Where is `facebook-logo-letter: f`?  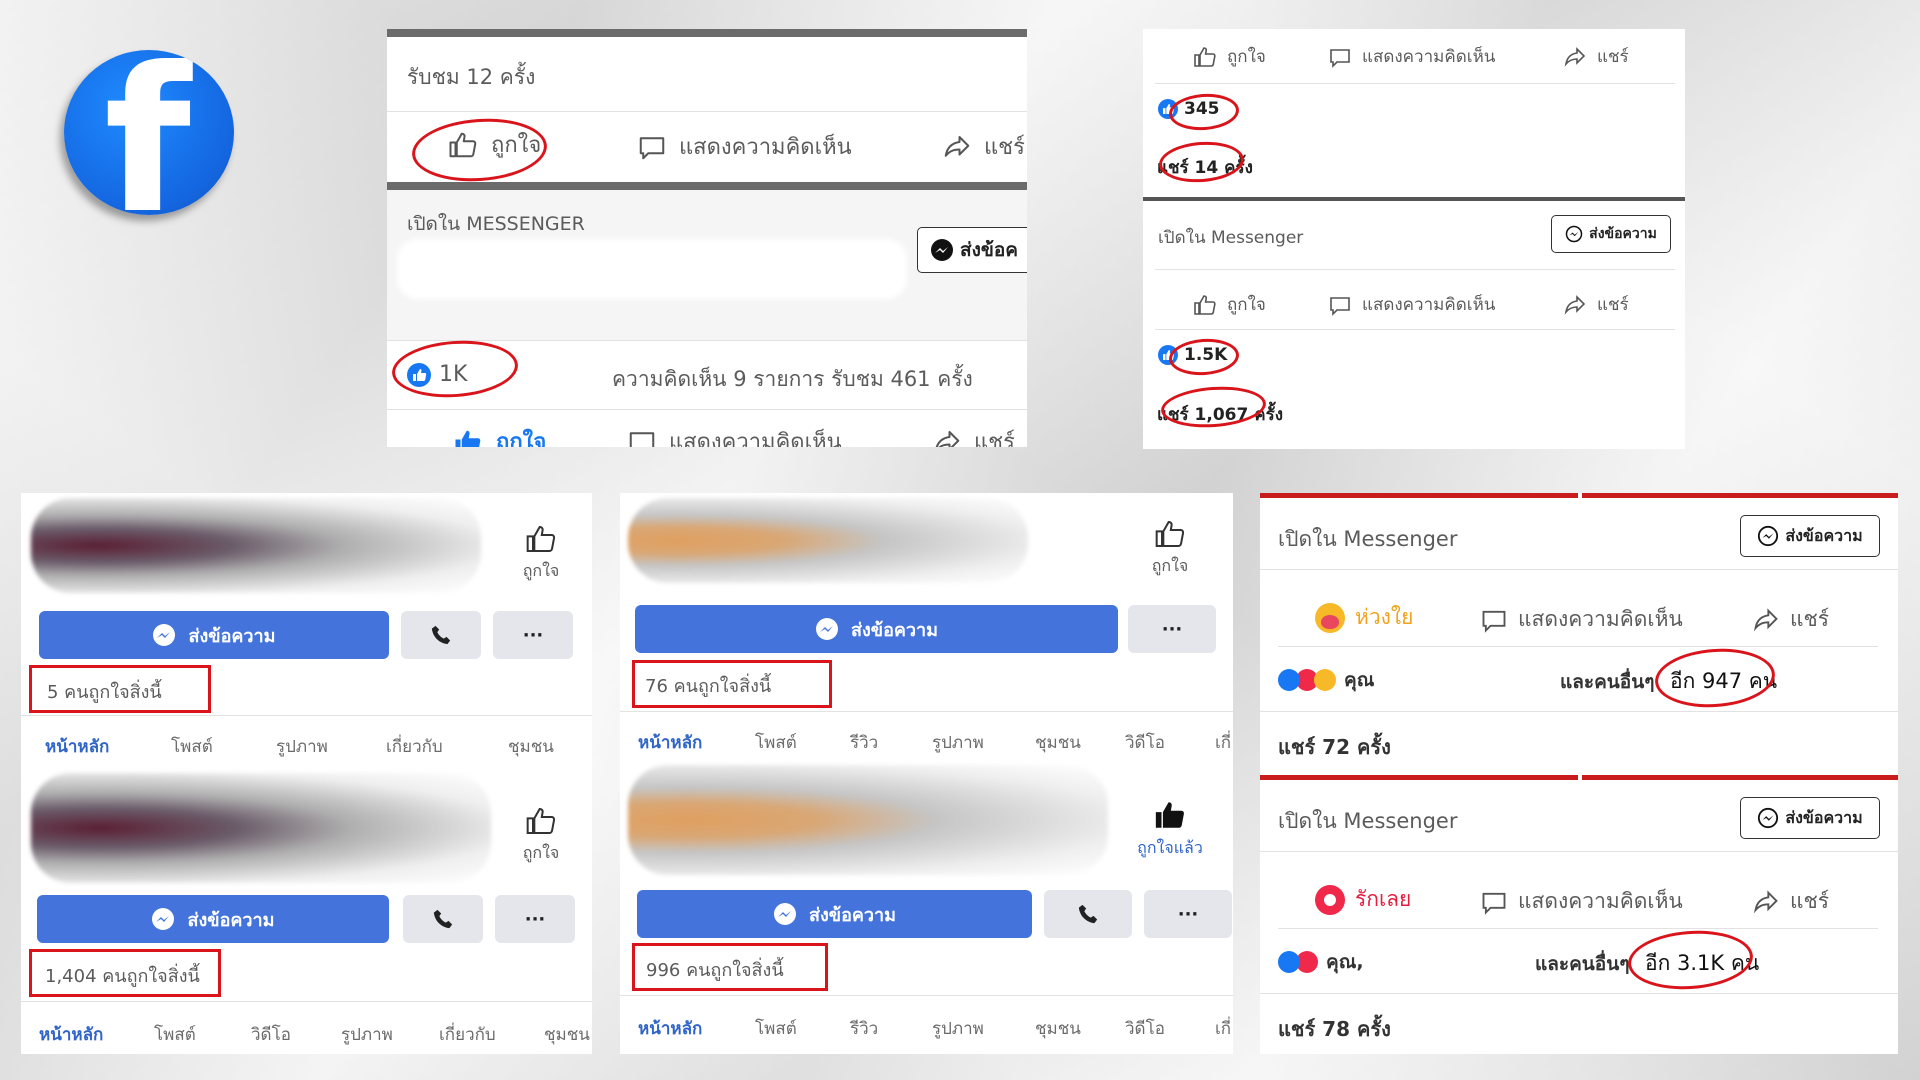
facebook-logo-letter: f is located at coordinates (148, 132).